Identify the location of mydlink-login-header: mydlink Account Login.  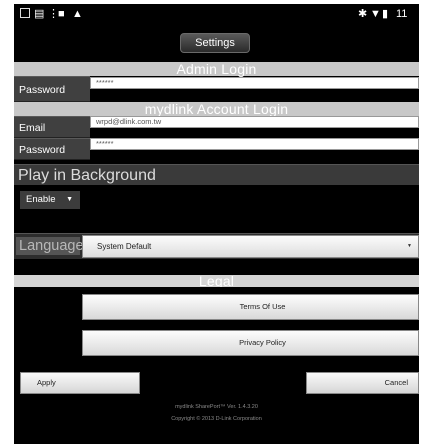
(216, 109).